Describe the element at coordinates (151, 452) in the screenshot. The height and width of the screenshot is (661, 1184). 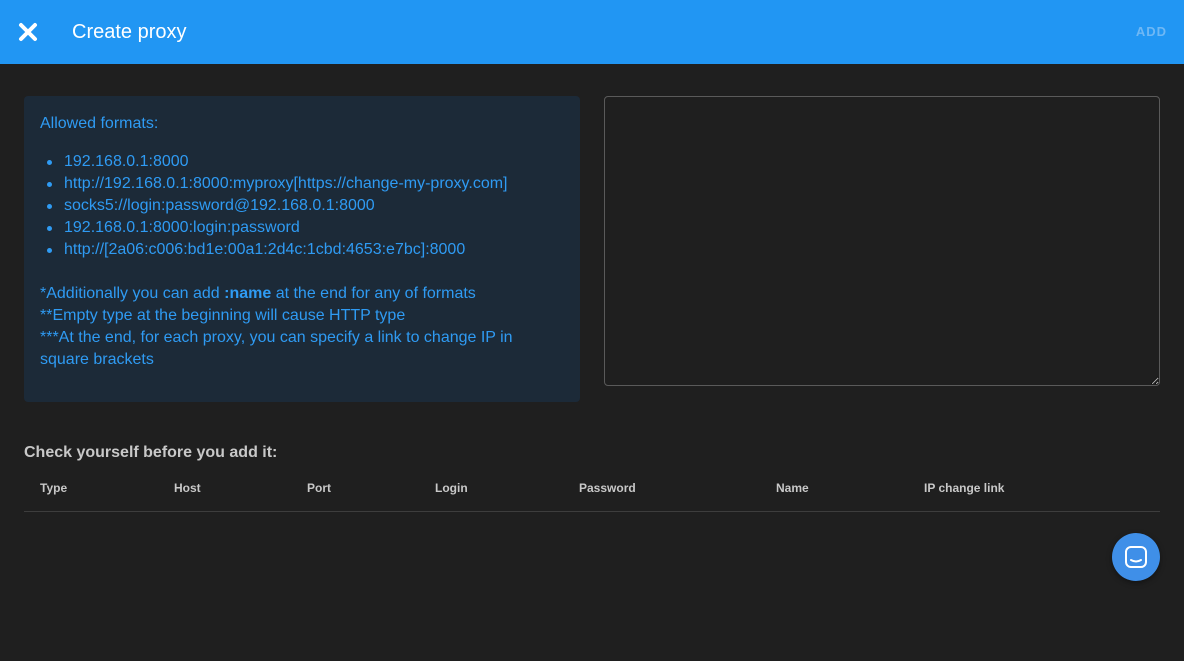
I see `preview-title: Check yourself before you add it:` at that location.